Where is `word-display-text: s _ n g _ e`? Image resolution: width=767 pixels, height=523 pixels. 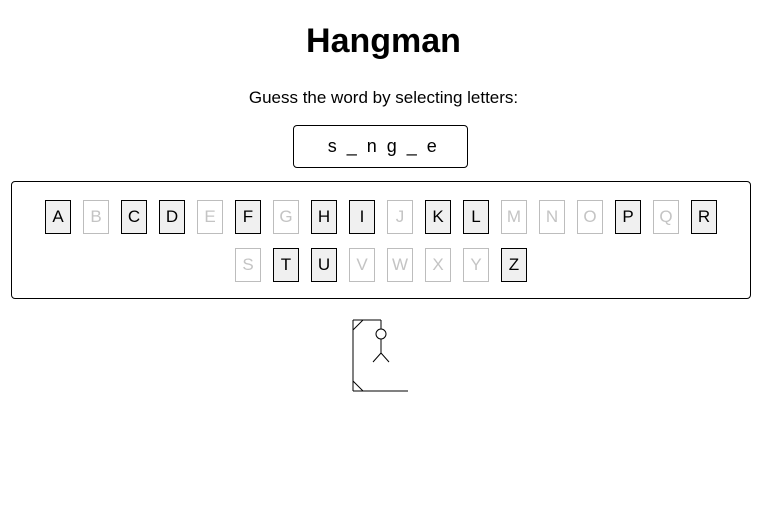 word-display-text: s _ n g _ e is located at coordinates (383, 146).